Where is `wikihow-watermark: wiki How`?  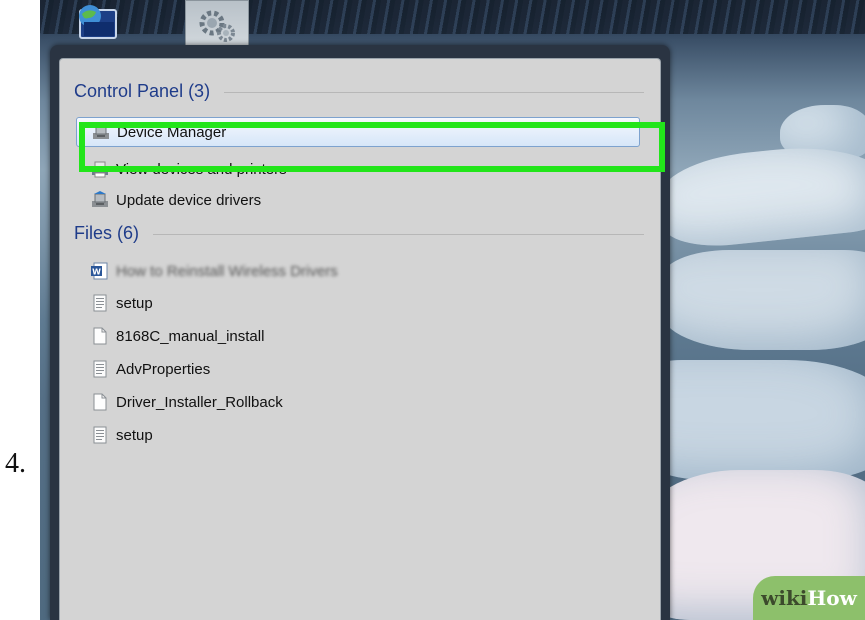 wikihow-watermark: wiki How is located at coordinates (809, 598).